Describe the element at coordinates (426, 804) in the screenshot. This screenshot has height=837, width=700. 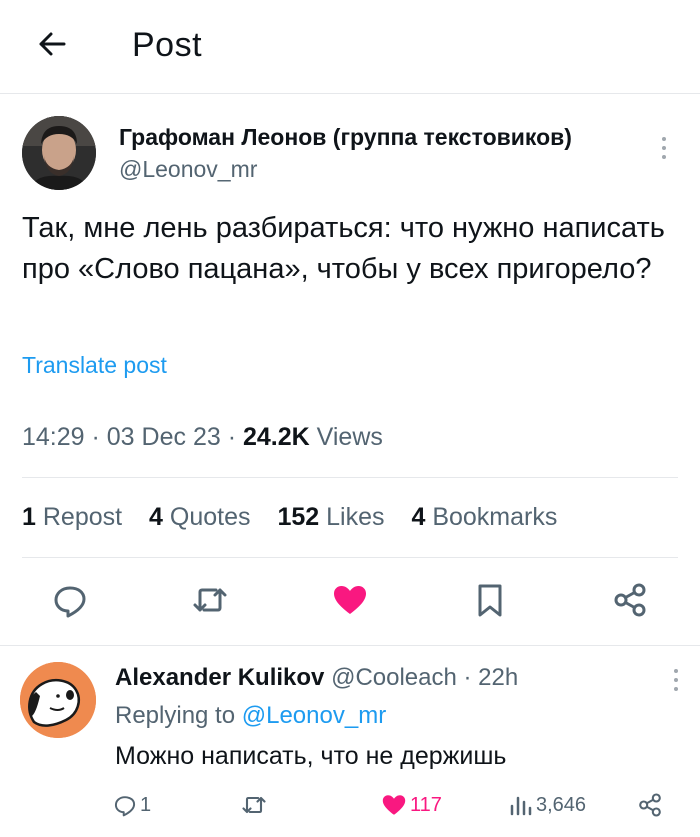
I see `reply-like-count: 117` at that location.